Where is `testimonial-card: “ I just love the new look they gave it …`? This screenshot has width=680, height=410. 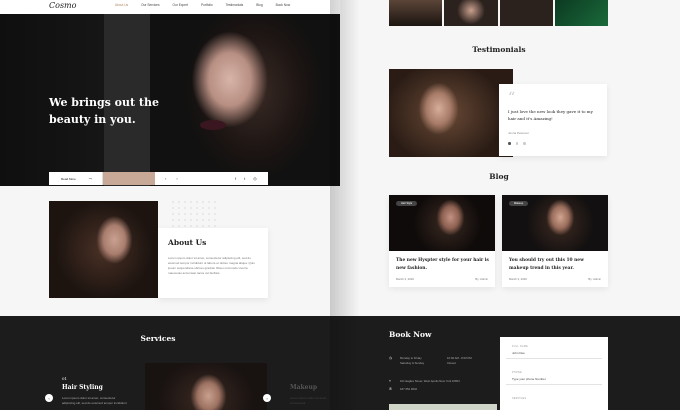
testimonial-card: “ I just love the new look they gave it … is located at coordinates (553, 120).